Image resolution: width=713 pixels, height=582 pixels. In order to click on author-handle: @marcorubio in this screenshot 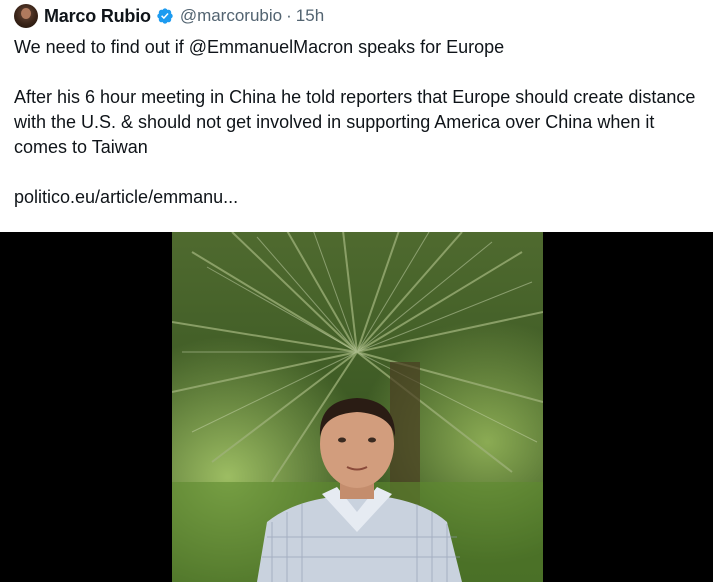, I will do `click(231, 16)`.